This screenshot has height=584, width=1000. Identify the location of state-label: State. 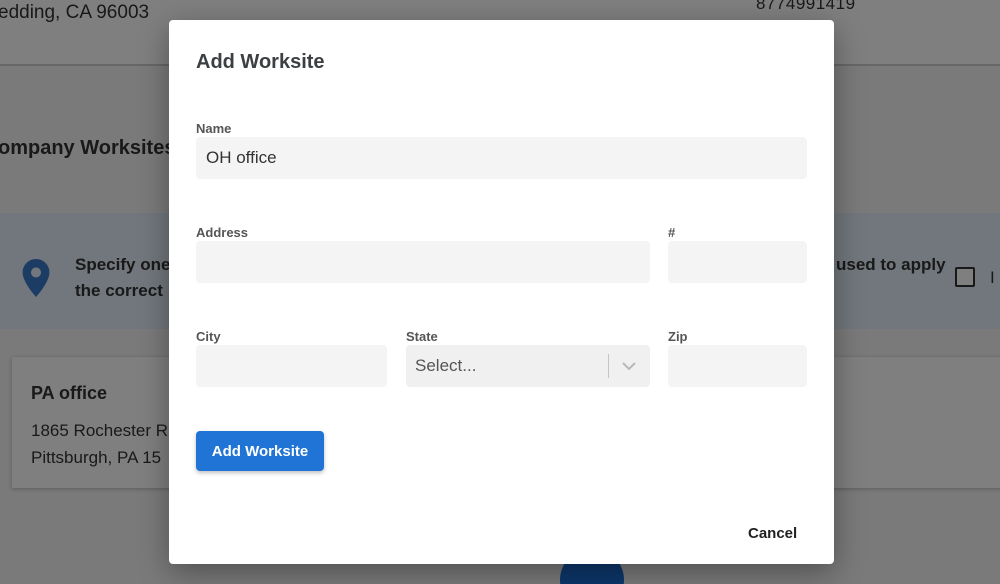
(422, 336).